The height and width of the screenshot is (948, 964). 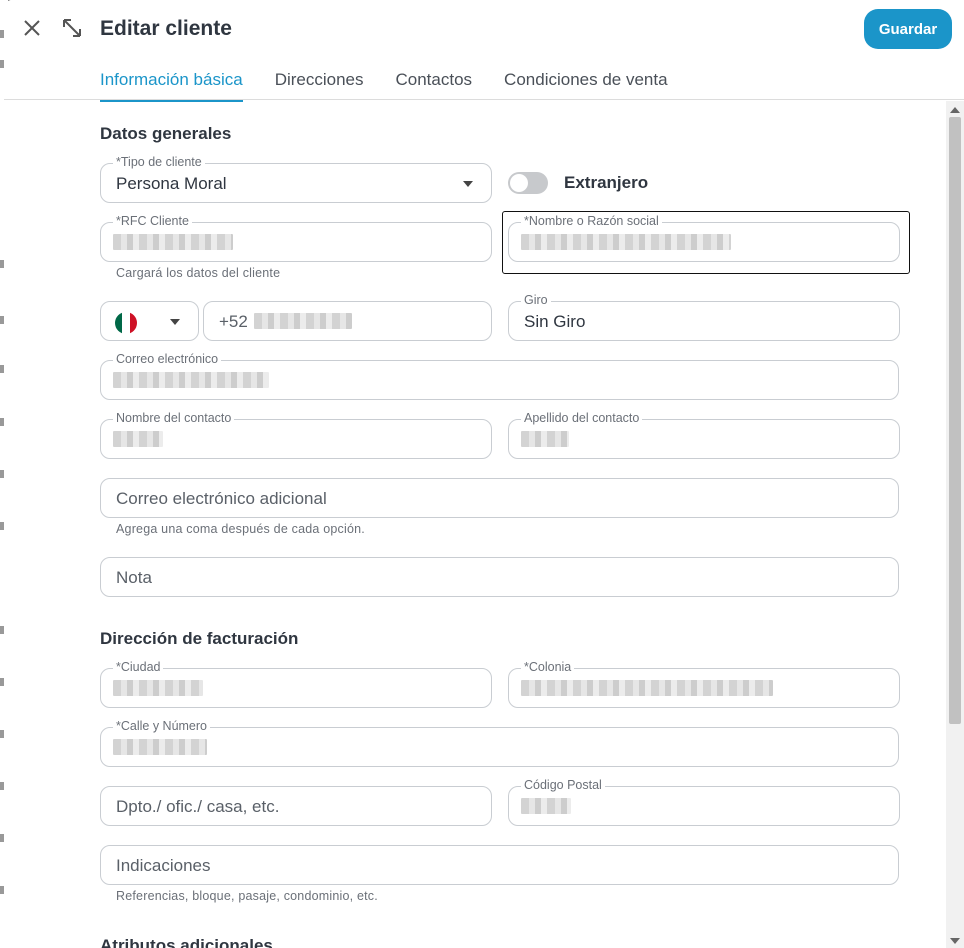 What do you see at coordinates (591, 221) in the screenshot?
I see `razon-social-label: *Nombre o Razón social` at bounding box center [591, 221].